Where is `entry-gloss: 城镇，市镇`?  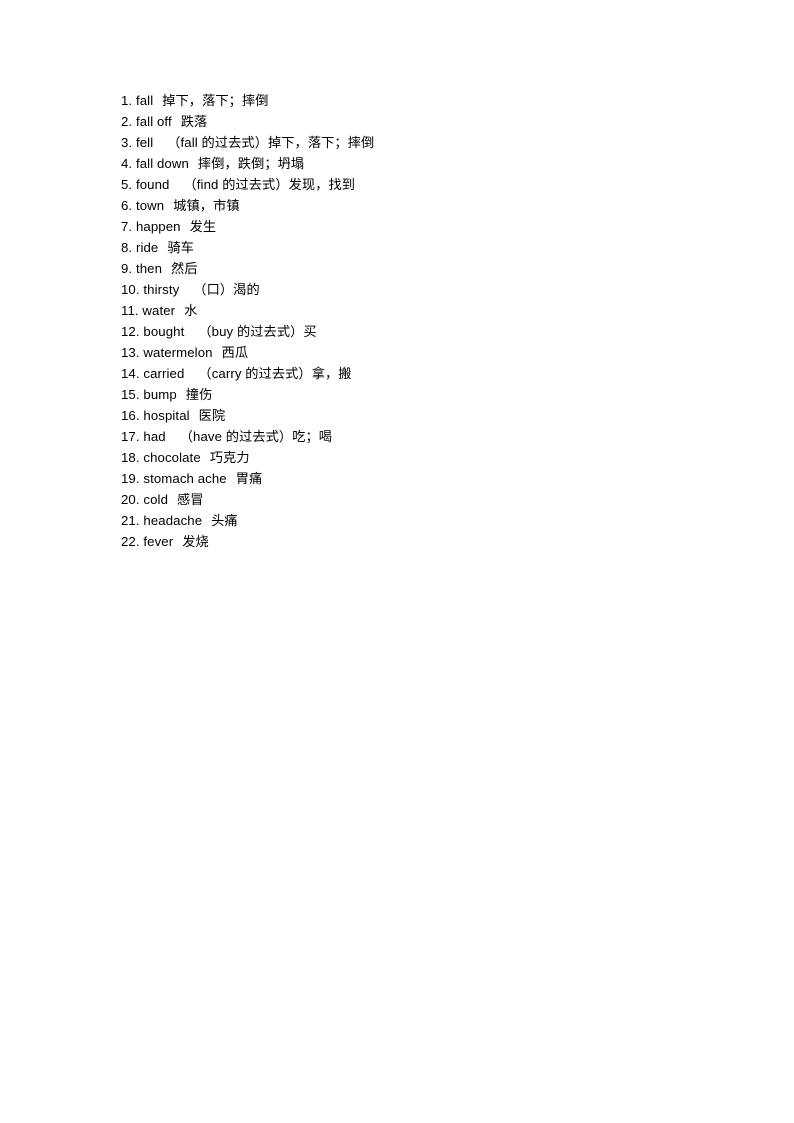 entry-gloss: 城镇，市镇 is located at coordinates (206, 205).